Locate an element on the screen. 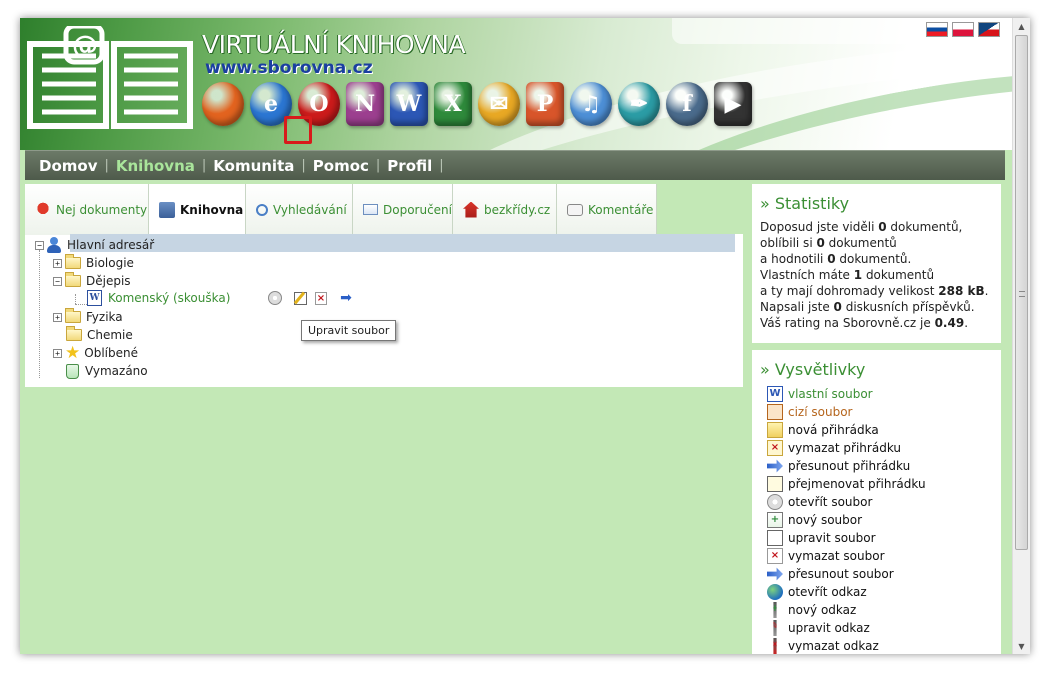 This screenshot has height=673, width=1049. open-file-icon is located at coordinates (275, 298).